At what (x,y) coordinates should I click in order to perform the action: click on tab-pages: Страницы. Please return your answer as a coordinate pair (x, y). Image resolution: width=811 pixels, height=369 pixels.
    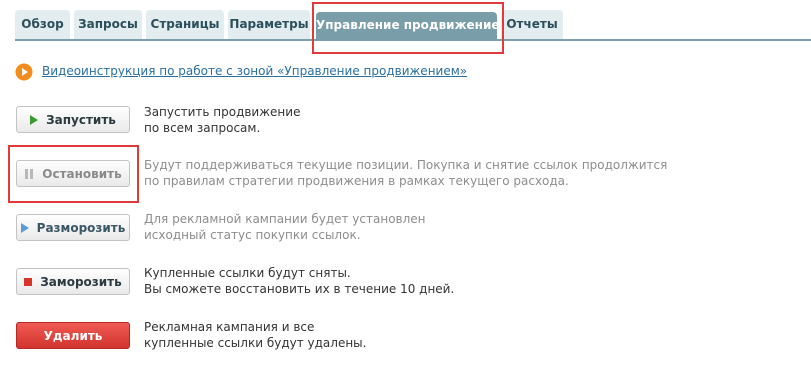
    Looking at the image, I should click on (185, 24).